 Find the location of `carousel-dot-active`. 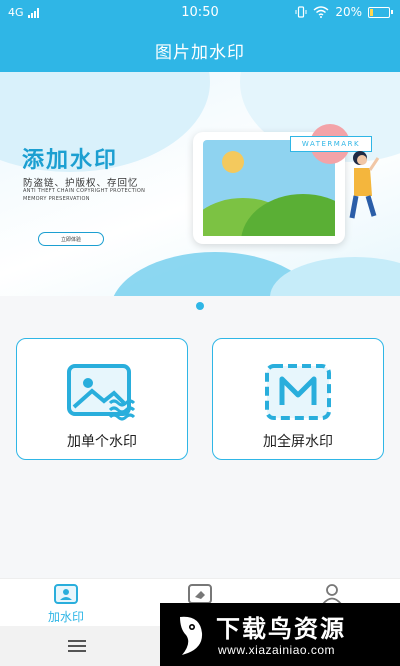

carousel-dot-active is located at coordinates (200, 306).